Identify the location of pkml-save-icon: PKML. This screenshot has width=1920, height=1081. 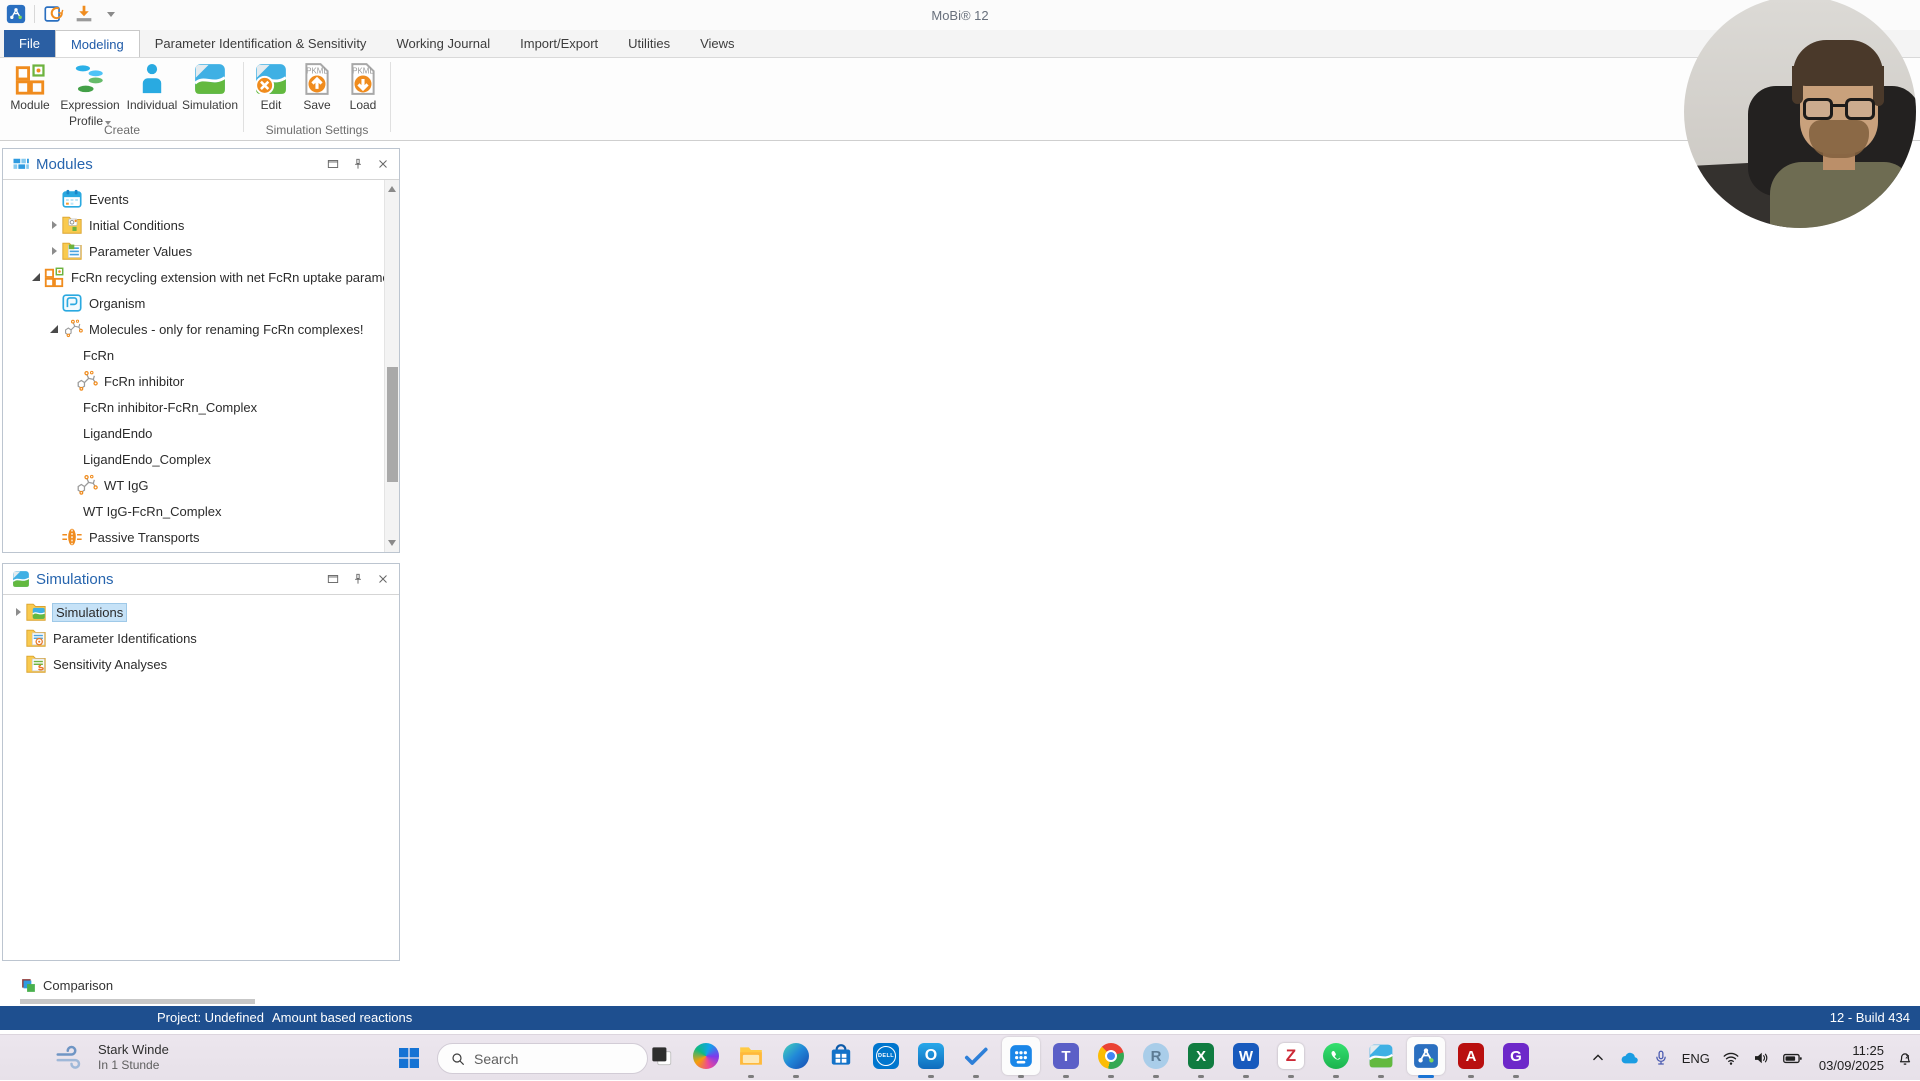
(317, 79).